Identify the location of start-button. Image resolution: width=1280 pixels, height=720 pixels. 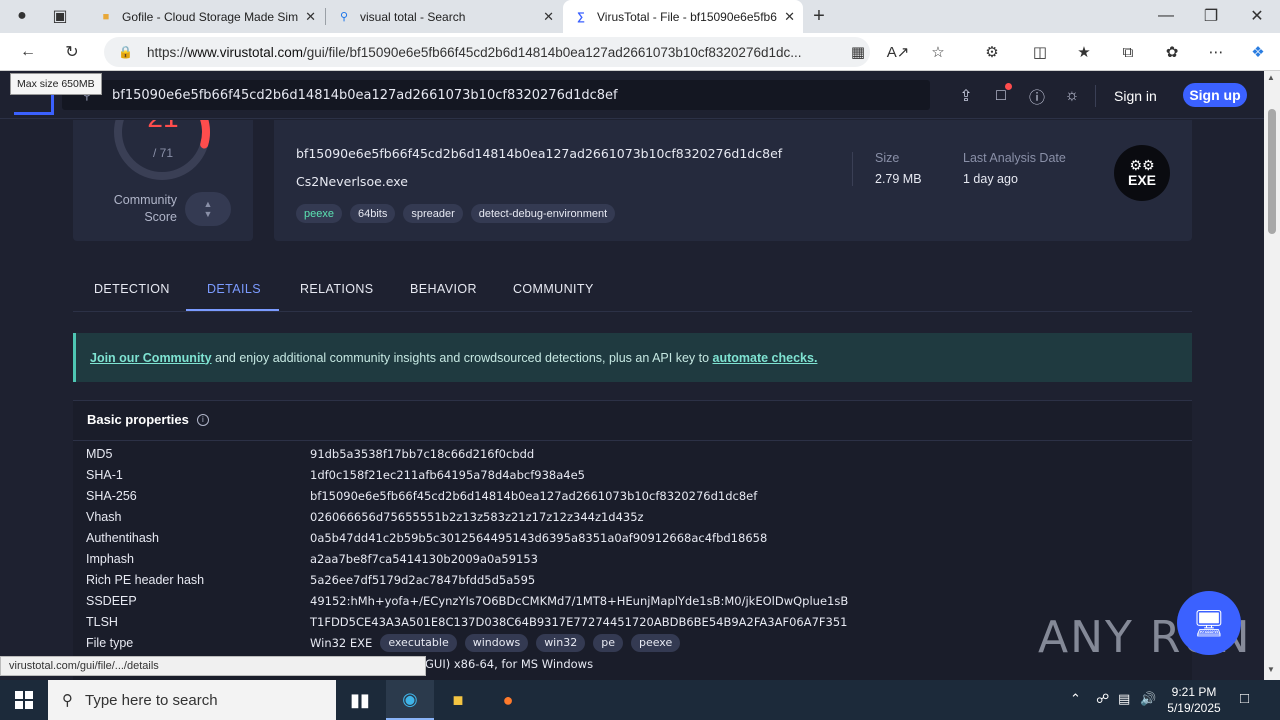
(24, 700).